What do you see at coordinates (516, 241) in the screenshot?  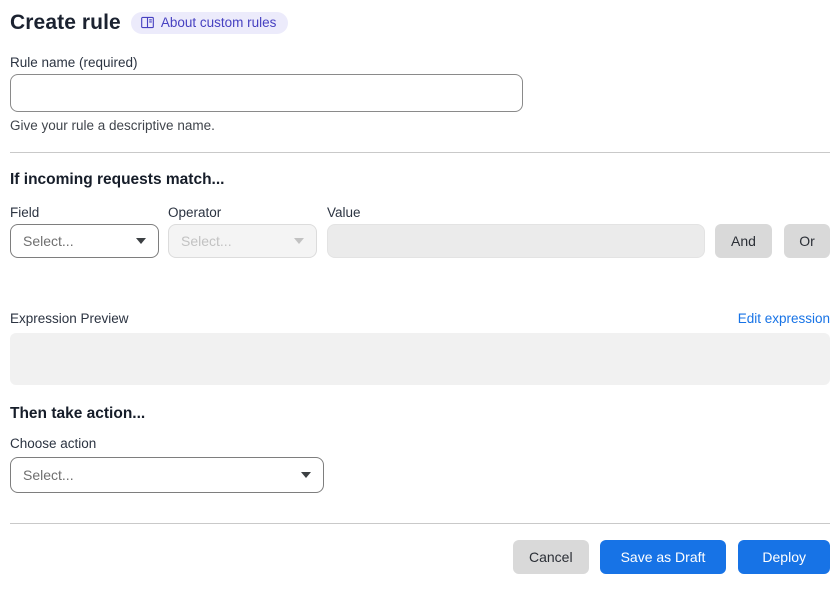 I see `value-input` at bounding box center [516, 241].